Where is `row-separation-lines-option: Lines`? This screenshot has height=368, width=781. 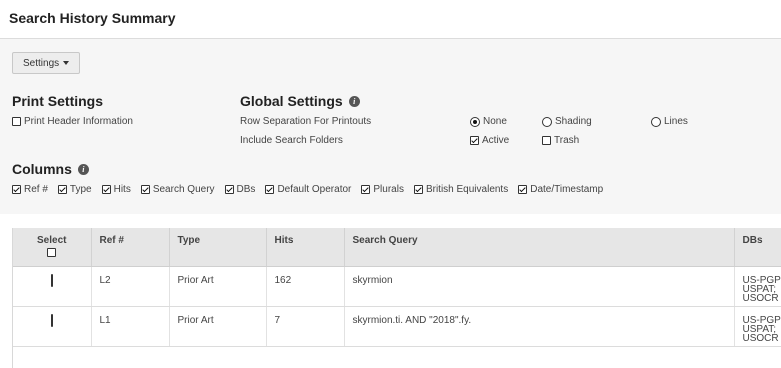
row-separation-lines-option: Lines is located at coordinates (669, 121).